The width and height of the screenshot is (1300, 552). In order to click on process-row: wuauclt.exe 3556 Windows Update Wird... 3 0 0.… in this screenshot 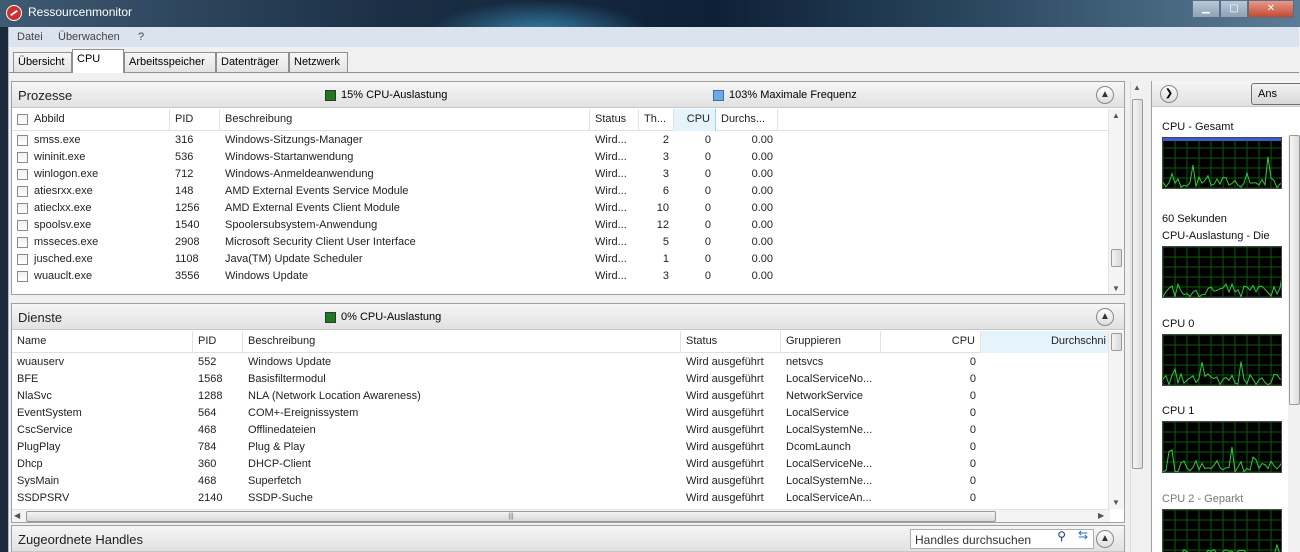, I will do `click(562, 276)`.